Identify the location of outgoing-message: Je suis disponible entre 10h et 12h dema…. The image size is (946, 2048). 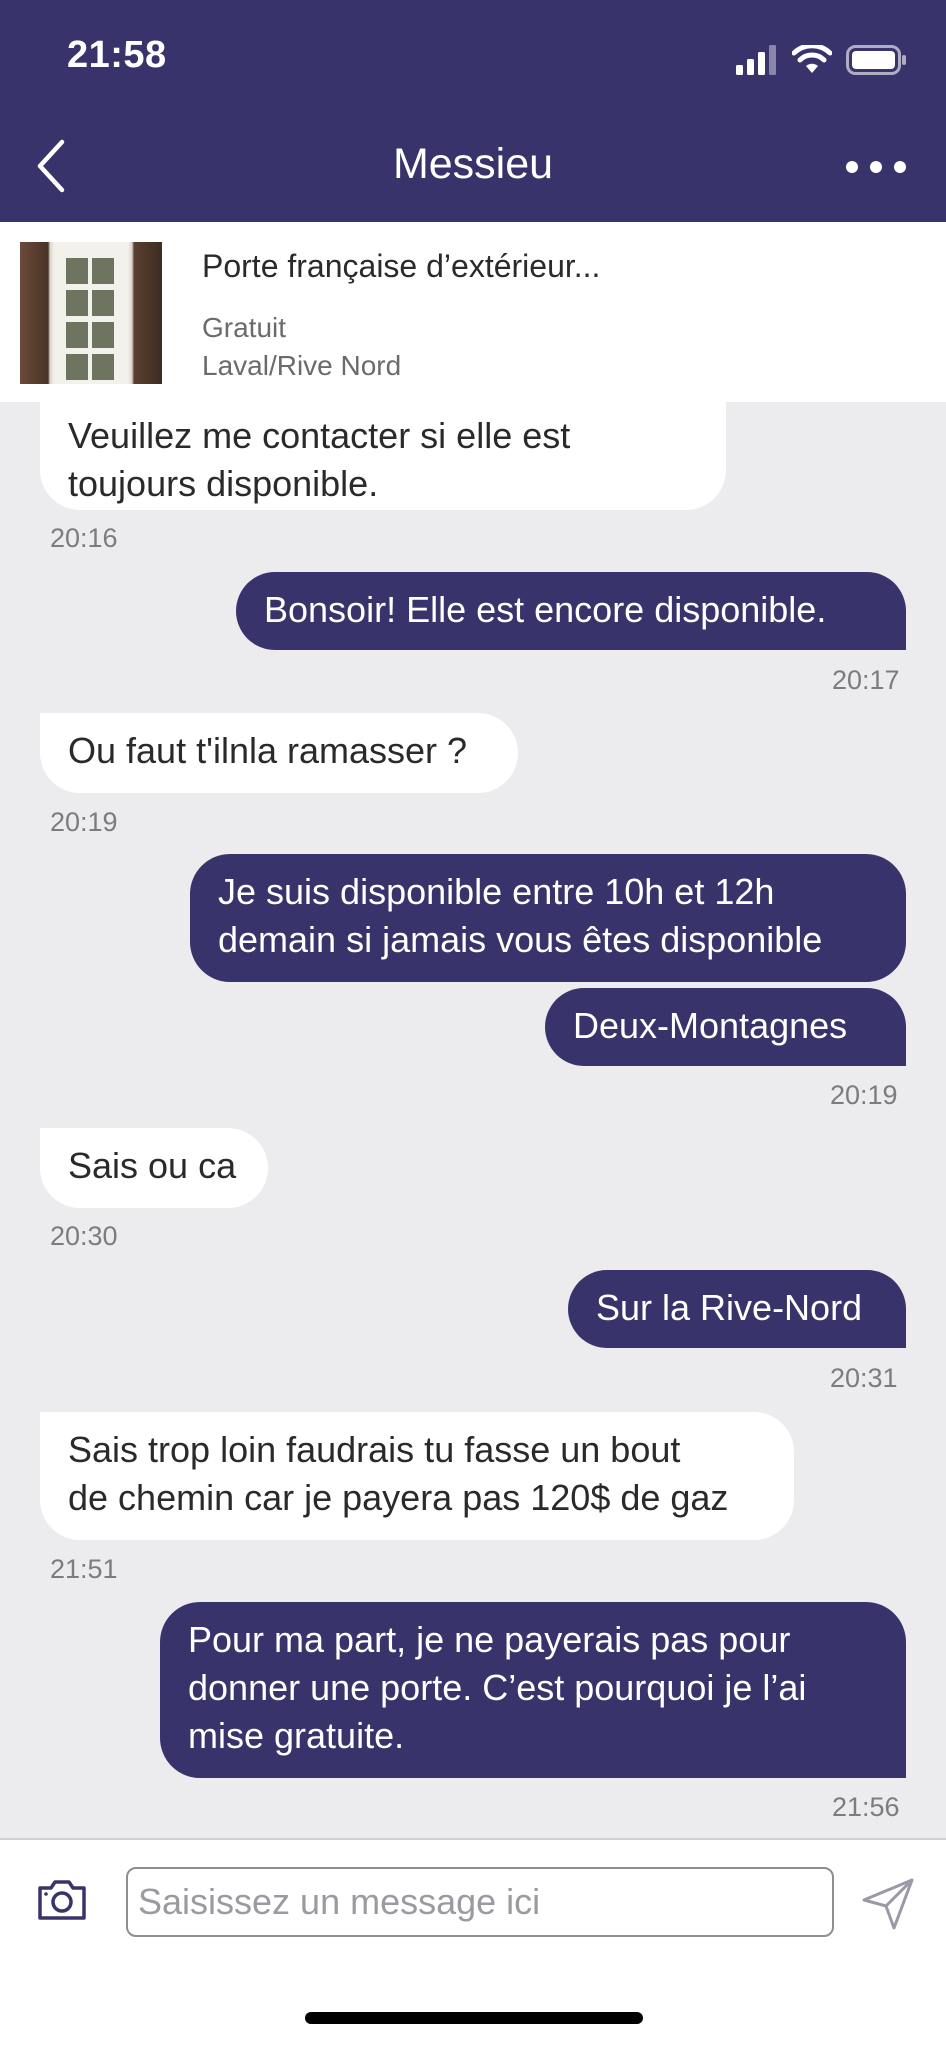
(548, 918).